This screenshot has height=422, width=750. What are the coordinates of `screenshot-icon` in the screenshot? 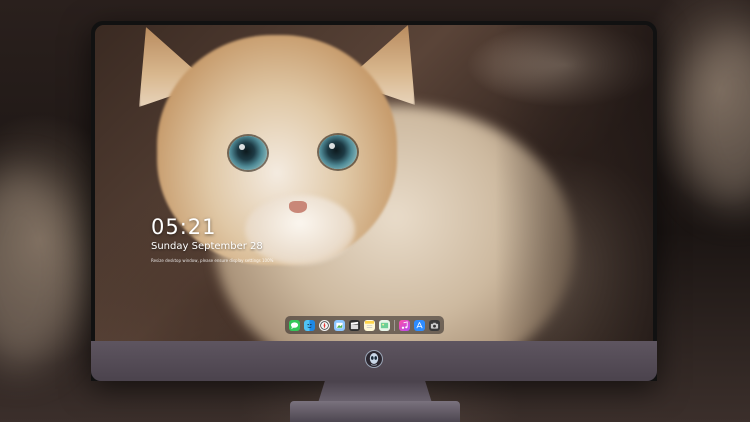 It's located at (434, 325).